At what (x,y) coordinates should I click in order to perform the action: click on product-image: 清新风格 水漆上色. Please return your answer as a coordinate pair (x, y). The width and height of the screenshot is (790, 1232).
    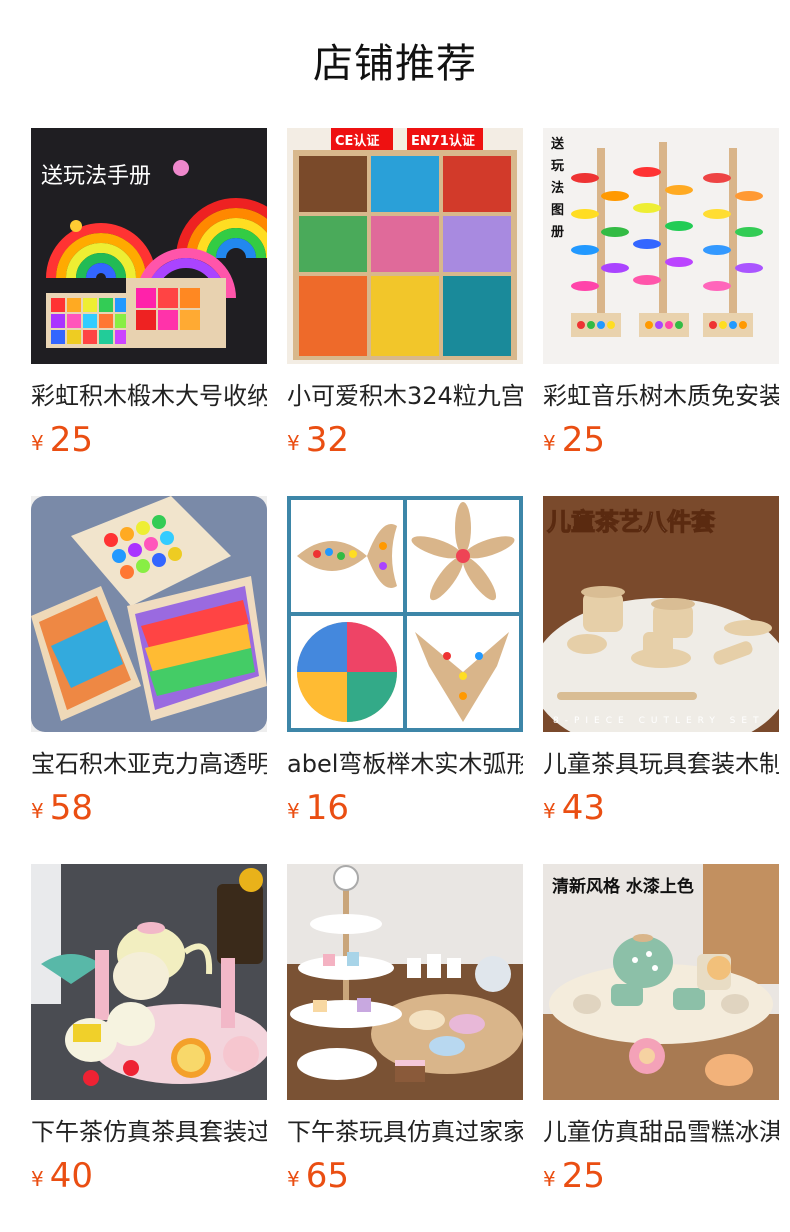
    Looking at the image, I should click on (661, 982).